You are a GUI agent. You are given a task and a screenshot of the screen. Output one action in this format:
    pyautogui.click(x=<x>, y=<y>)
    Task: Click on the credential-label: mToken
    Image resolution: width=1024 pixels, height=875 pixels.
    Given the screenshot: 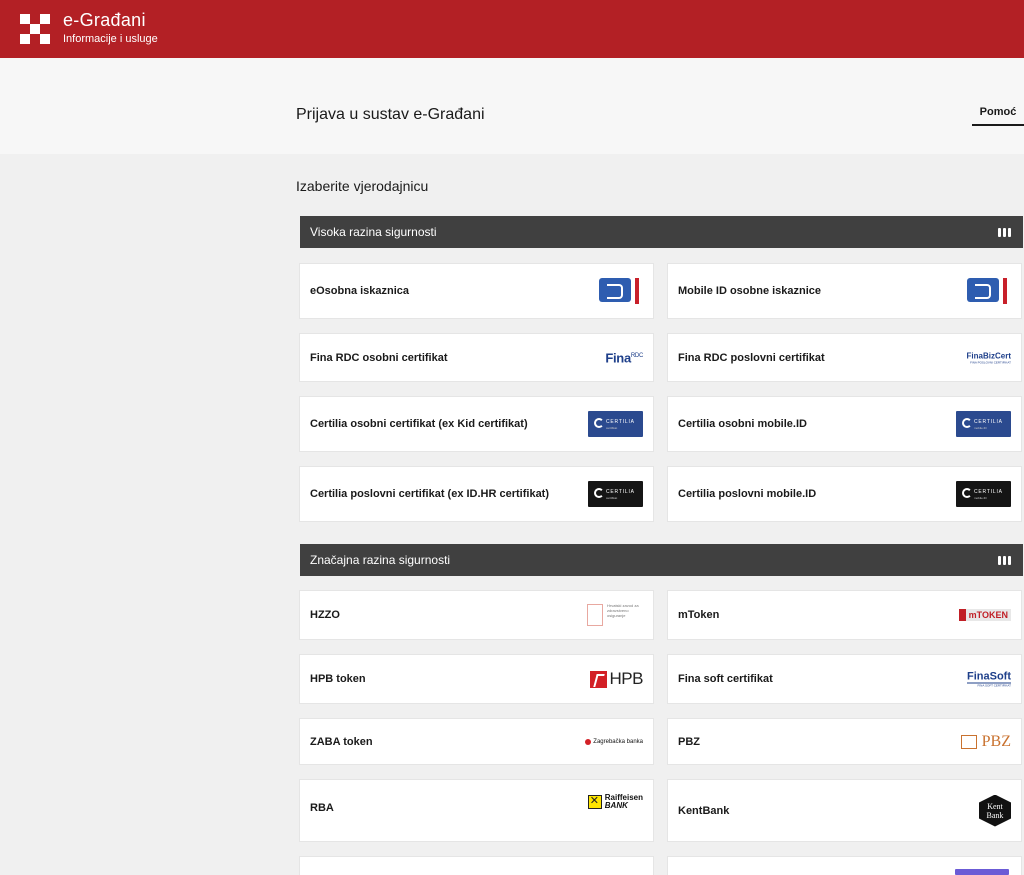 What is the action you would take?
    pyautogui.click(x=699, y=615)
    